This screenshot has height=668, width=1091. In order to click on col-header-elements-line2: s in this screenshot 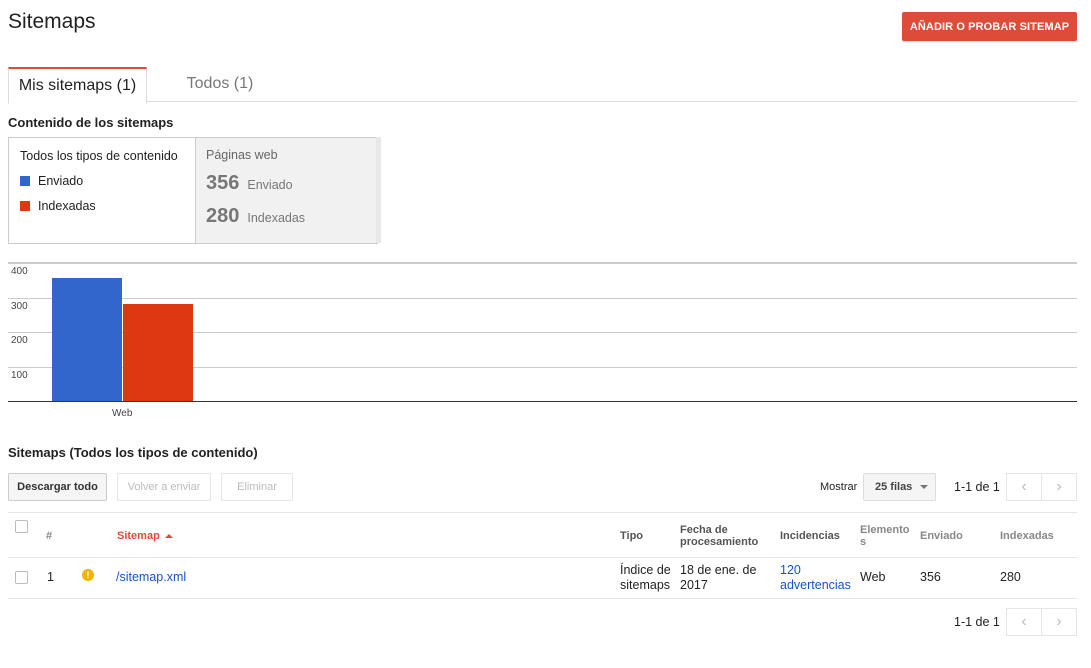, I will do `click(863, 542)`.